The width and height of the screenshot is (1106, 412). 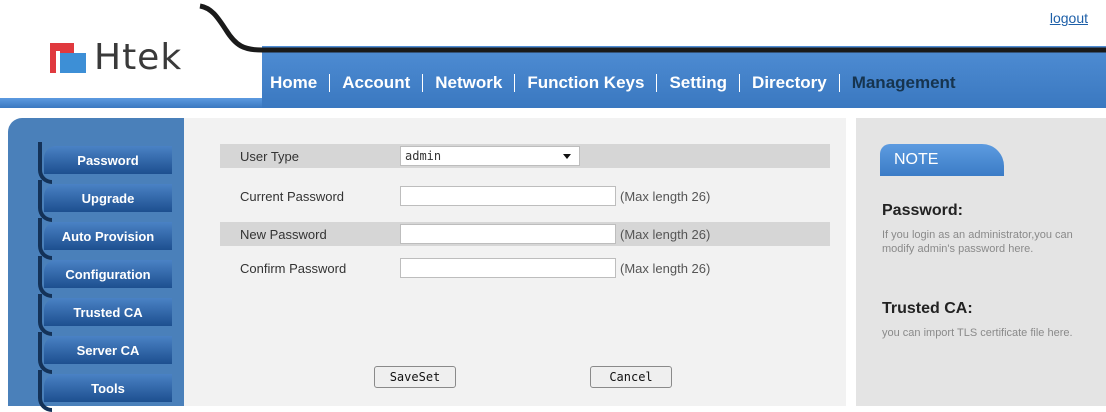 I want to click on new-password-label: New Password, so click(x=283, y=234).